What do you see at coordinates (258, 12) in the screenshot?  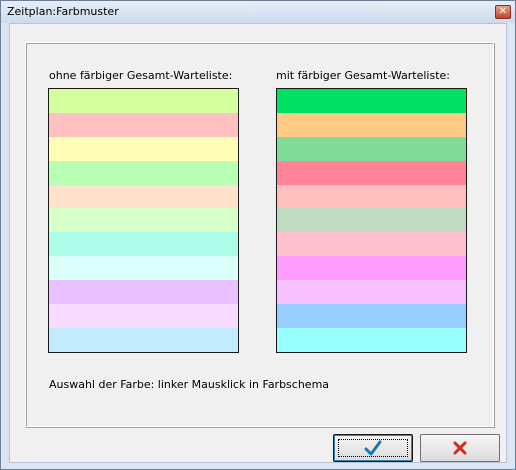 I see `title-bar: Zeitplan:Farbmuster ✕` at bounding box center [258, 12].